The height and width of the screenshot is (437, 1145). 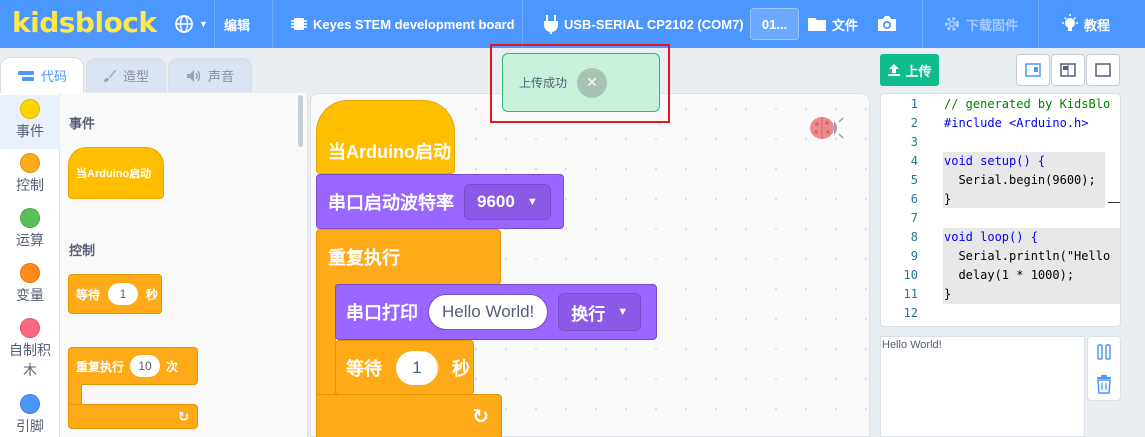 I want to click on edit-menu-label: 编辑, so click(x=237, y=25).